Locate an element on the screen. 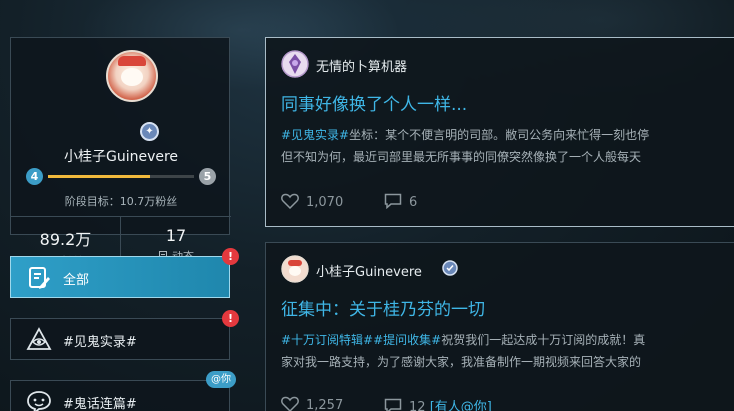 The height and width of the screenshot is (411, 734). post-body-line: 但不知为何，最近司部里最无所事事的同僚突然像换了一个人般每天 is located at coordinates (461, 157).